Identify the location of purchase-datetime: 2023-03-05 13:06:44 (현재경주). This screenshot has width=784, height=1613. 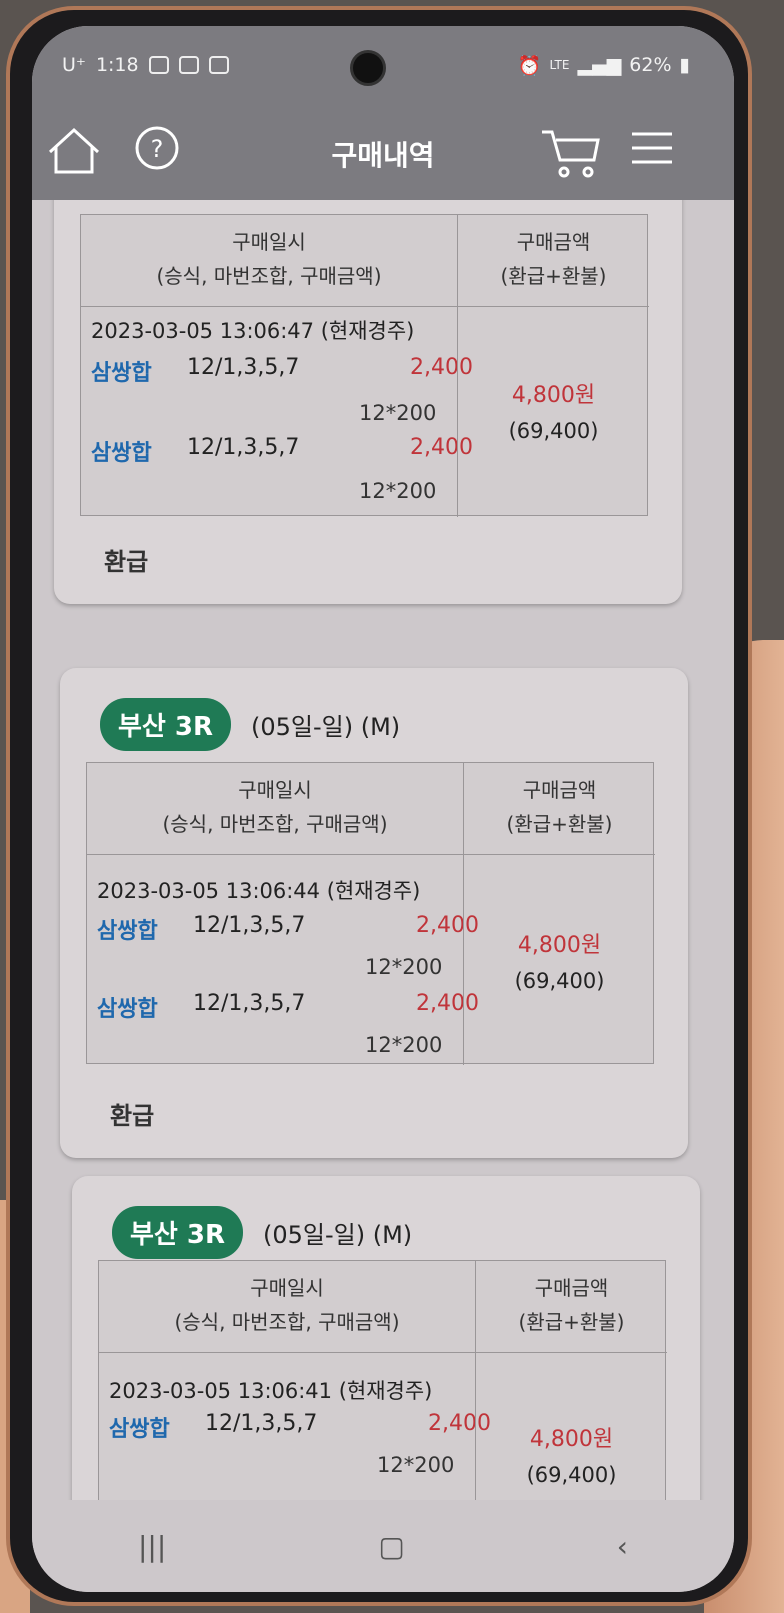
(259, 891).